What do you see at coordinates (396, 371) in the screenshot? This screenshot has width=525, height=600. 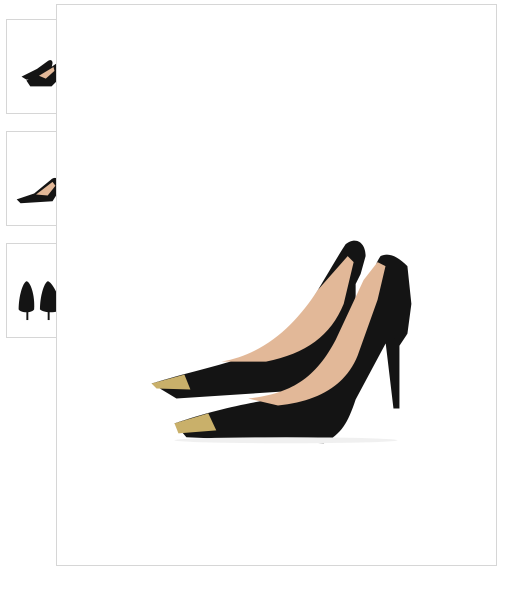 I see `front-shoe-heel` at bounding box center [396, 371].